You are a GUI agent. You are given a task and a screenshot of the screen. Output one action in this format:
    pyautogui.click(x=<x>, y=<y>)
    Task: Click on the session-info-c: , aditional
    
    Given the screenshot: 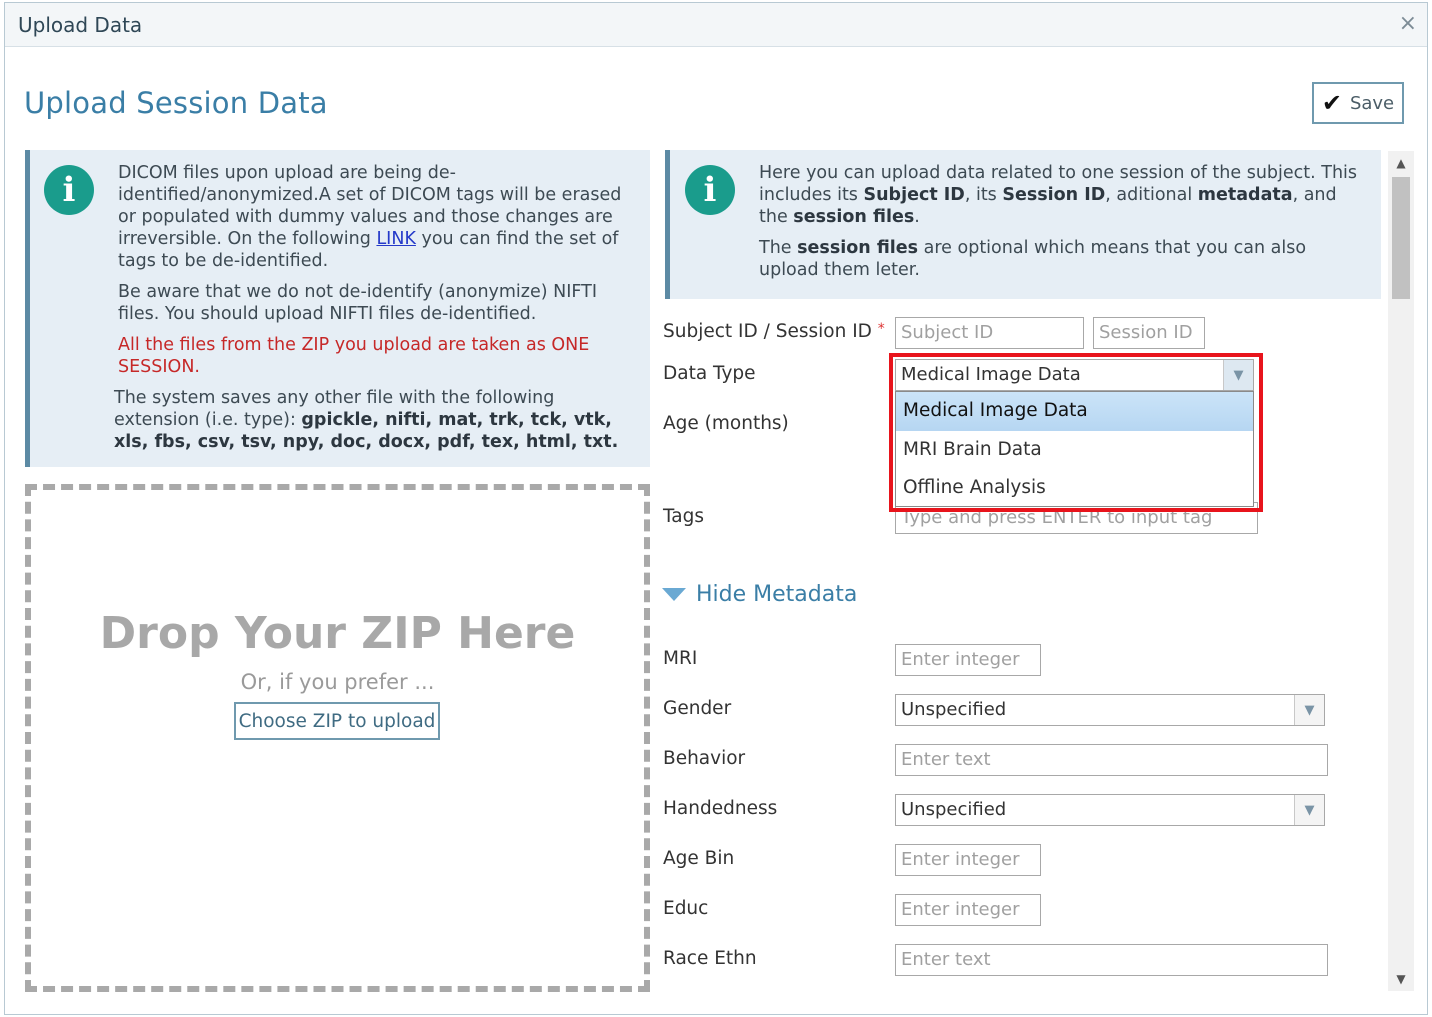 What is the action you would take?
    pyautogui.click(x=1151, y=195)
    